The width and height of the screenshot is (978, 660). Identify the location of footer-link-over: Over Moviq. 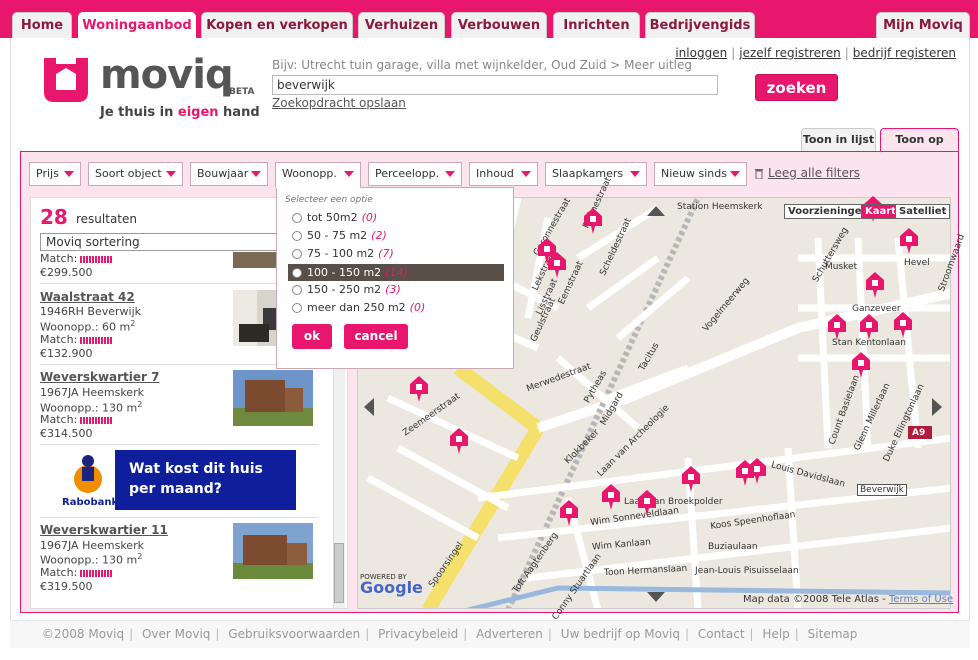
(176, 634).